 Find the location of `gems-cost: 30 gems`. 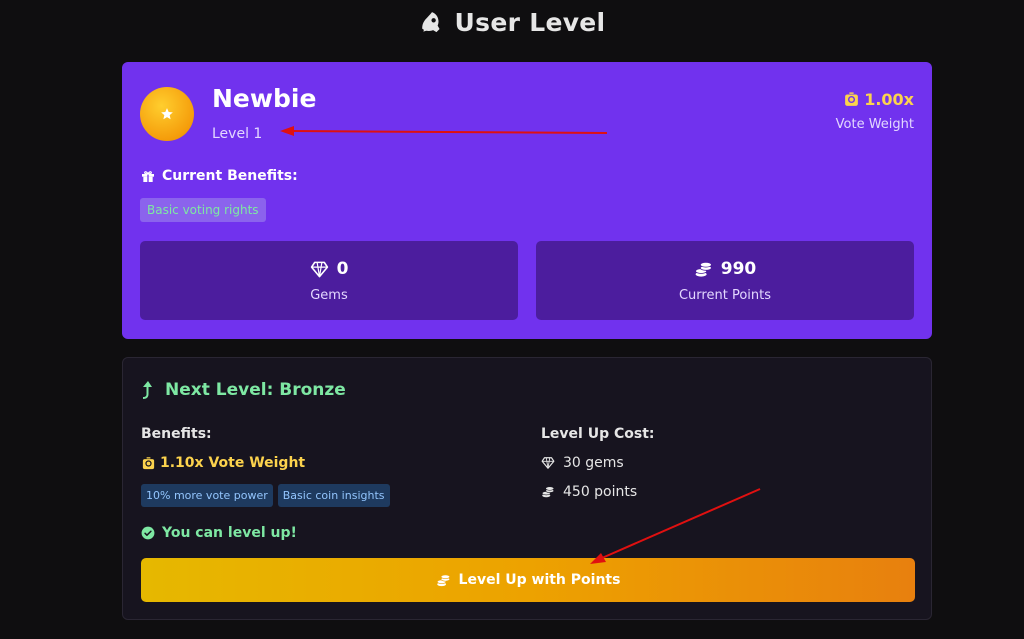

gems-cost: 30 gems is located at coordinates (582, 463).